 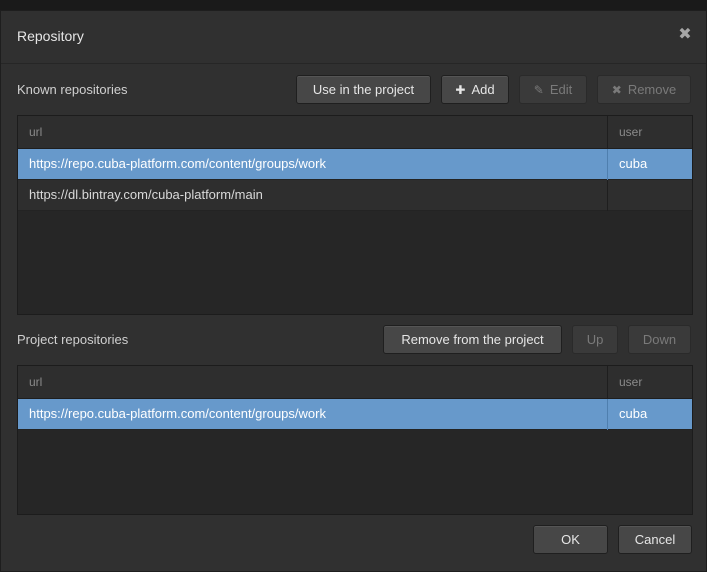 I want to click on up-label: Up, so click(x=595, y=339).